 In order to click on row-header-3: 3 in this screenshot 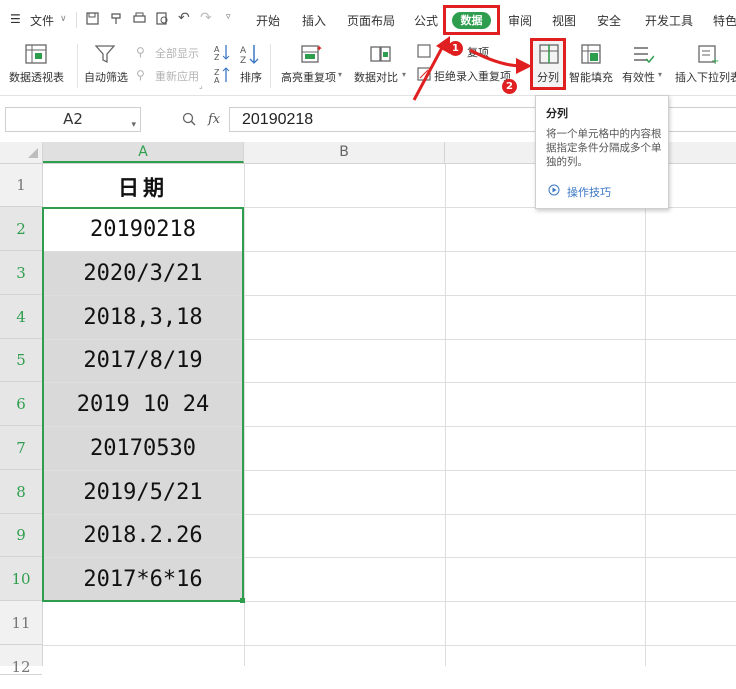, I will do `click(21, 273)`.